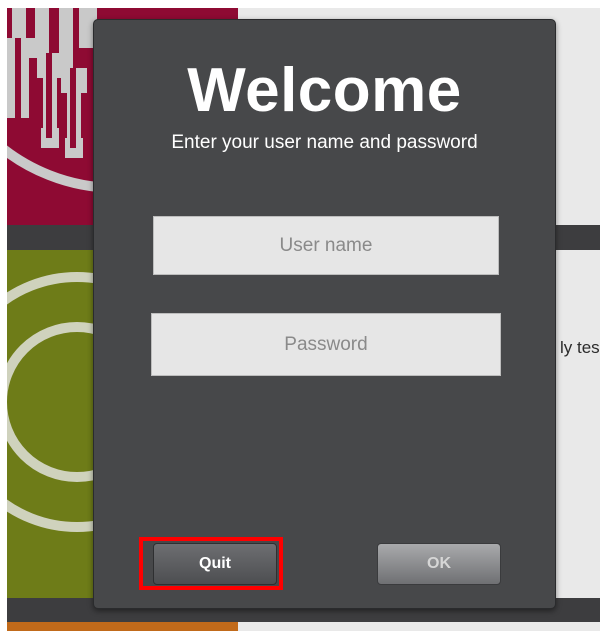 The height and width of the screenshot is (631, 600). Describe the element at coordinates (215, 564) in the screenshot. I see `quit-button: Quit` at that location.